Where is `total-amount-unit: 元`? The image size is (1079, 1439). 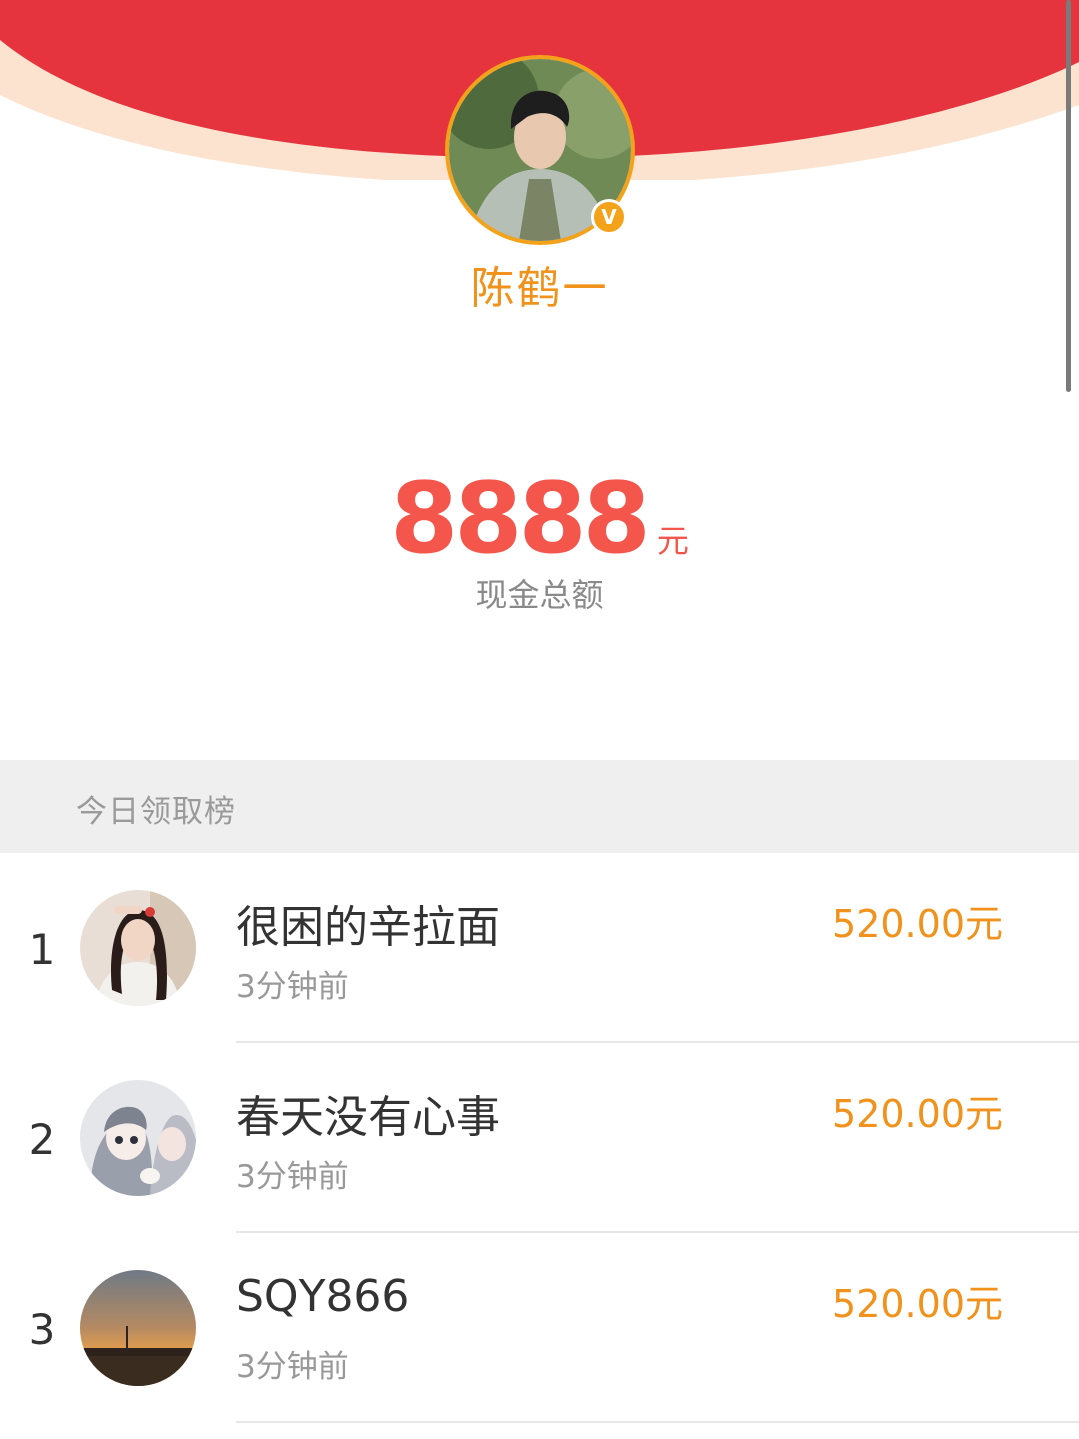
total-amount-unit: 元 is located at coordinates (672, 541).